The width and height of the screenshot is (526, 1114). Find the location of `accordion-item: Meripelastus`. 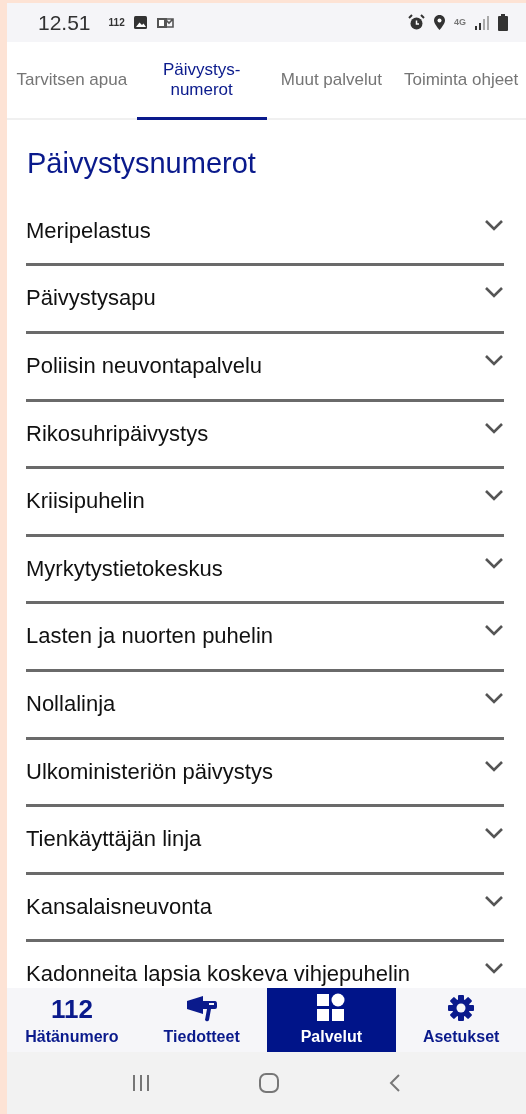

accordion-item: Meripelastus is located at coordinates (88, 230).